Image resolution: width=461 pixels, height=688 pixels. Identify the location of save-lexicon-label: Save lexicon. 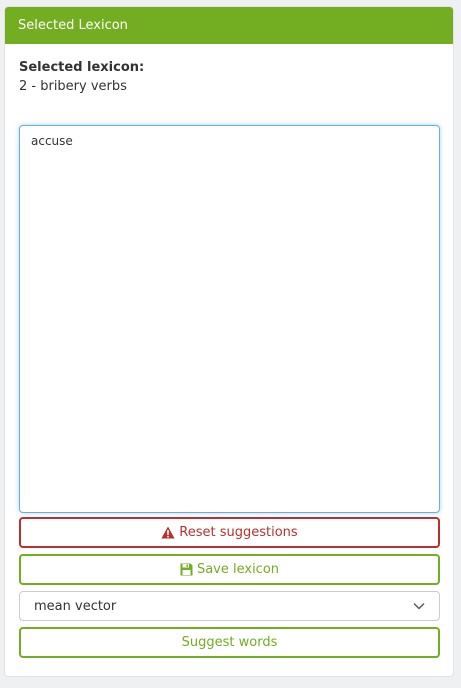
(238, 569).